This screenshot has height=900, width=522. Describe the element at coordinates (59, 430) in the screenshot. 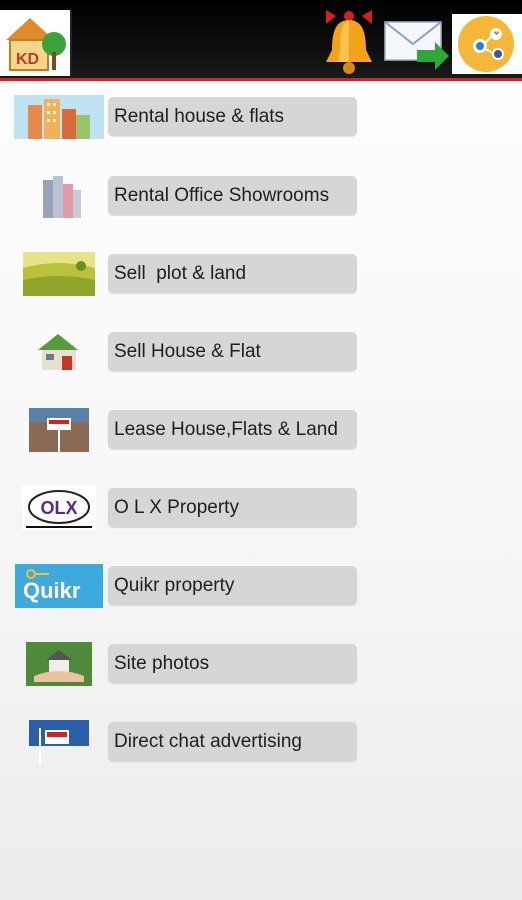

I see `sold-sign-icon` at that location.